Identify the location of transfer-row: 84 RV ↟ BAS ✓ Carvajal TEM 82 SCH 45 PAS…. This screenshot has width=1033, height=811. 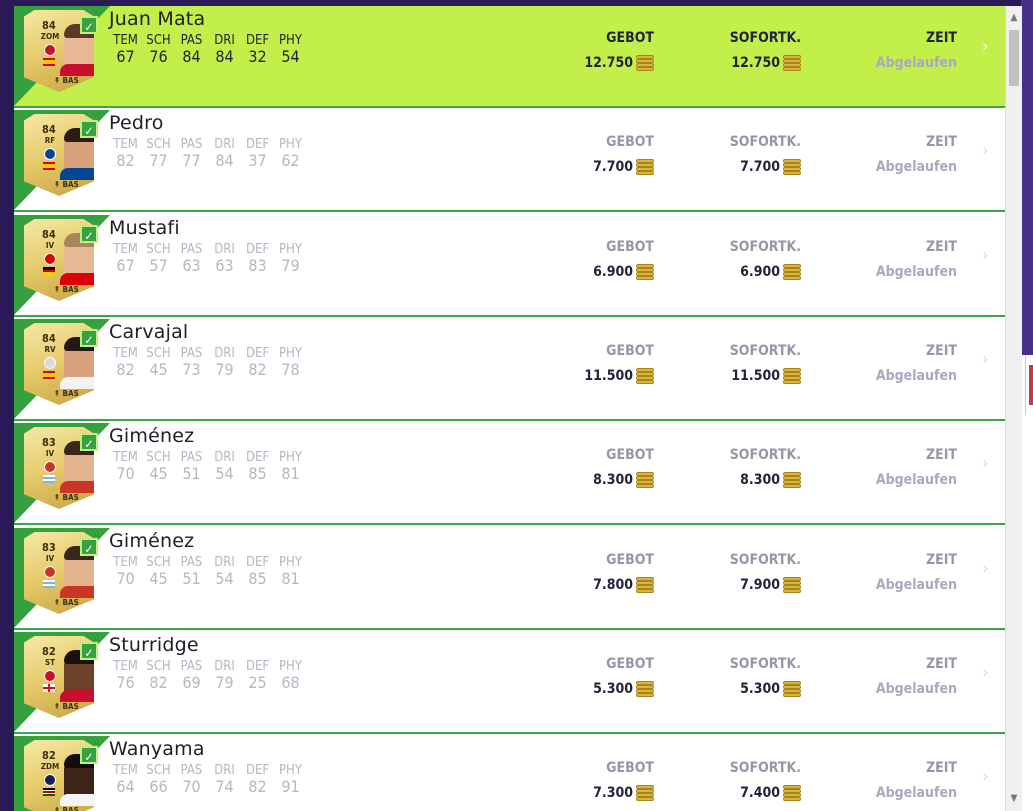
(509, 370).